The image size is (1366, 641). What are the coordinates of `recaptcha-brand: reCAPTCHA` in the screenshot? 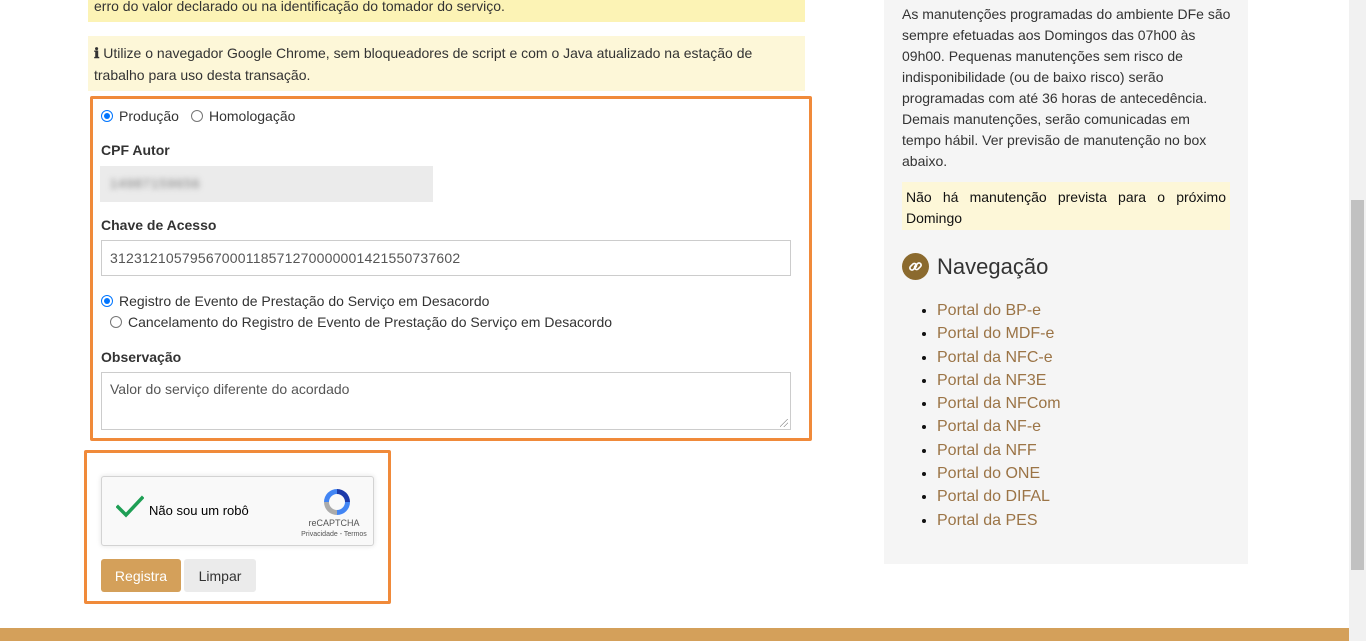 It's located at (334, 523).